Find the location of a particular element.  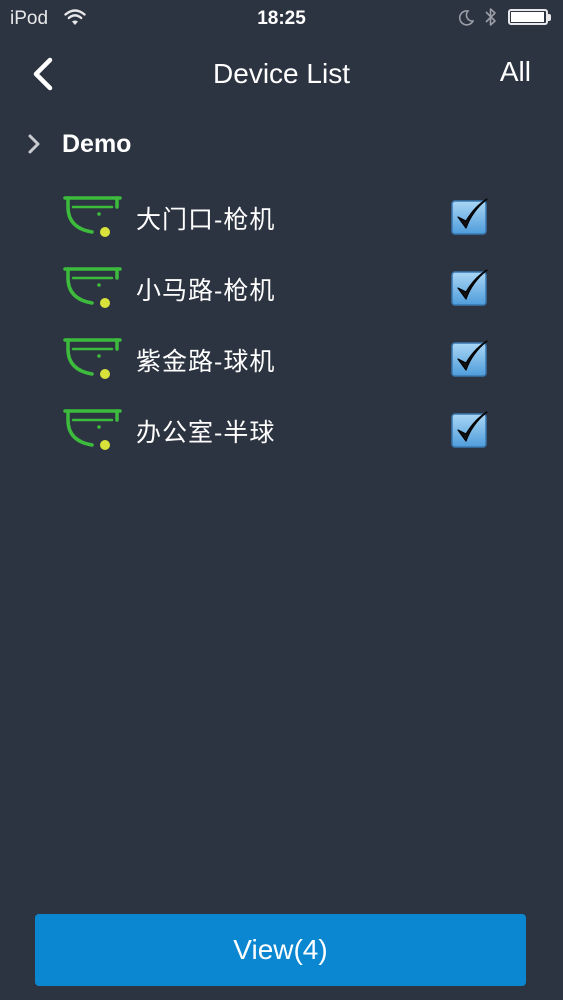

chevron-right-icon is located at coordinates (34, 146).